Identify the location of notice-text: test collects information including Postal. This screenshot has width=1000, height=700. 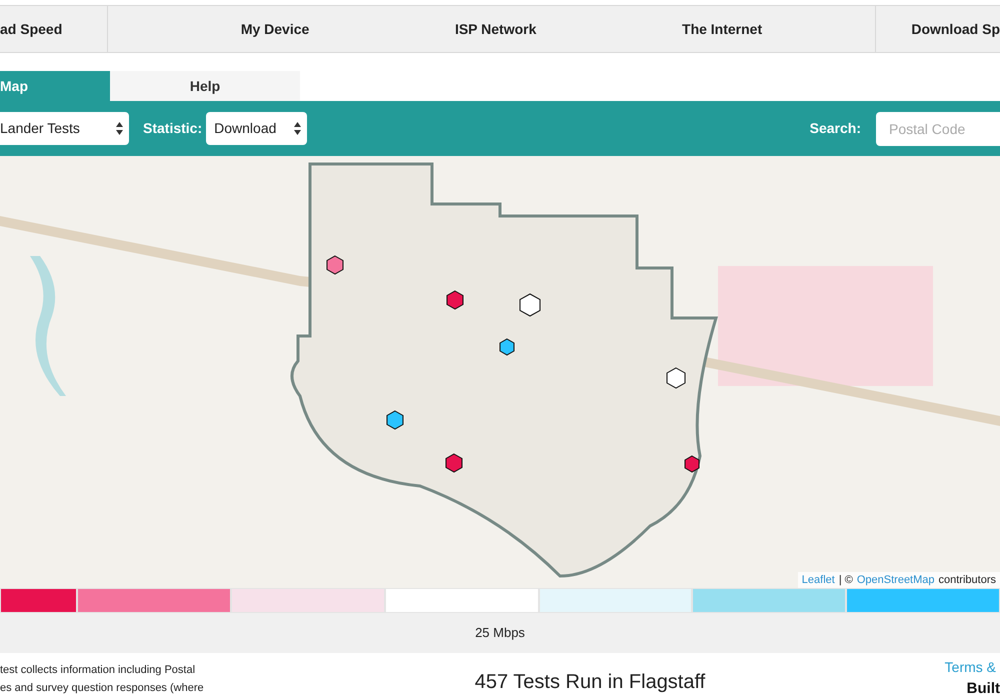
(98, 670).